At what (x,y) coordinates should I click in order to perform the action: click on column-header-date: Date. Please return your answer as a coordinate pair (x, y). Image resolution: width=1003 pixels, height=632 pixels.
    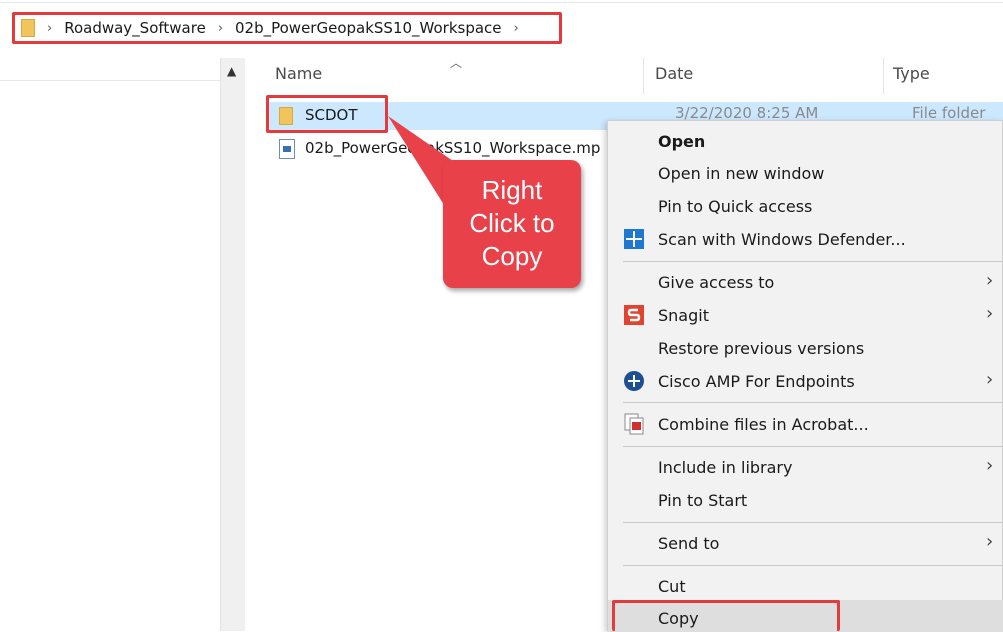
    Looking at the image, I should click on (674, 73).